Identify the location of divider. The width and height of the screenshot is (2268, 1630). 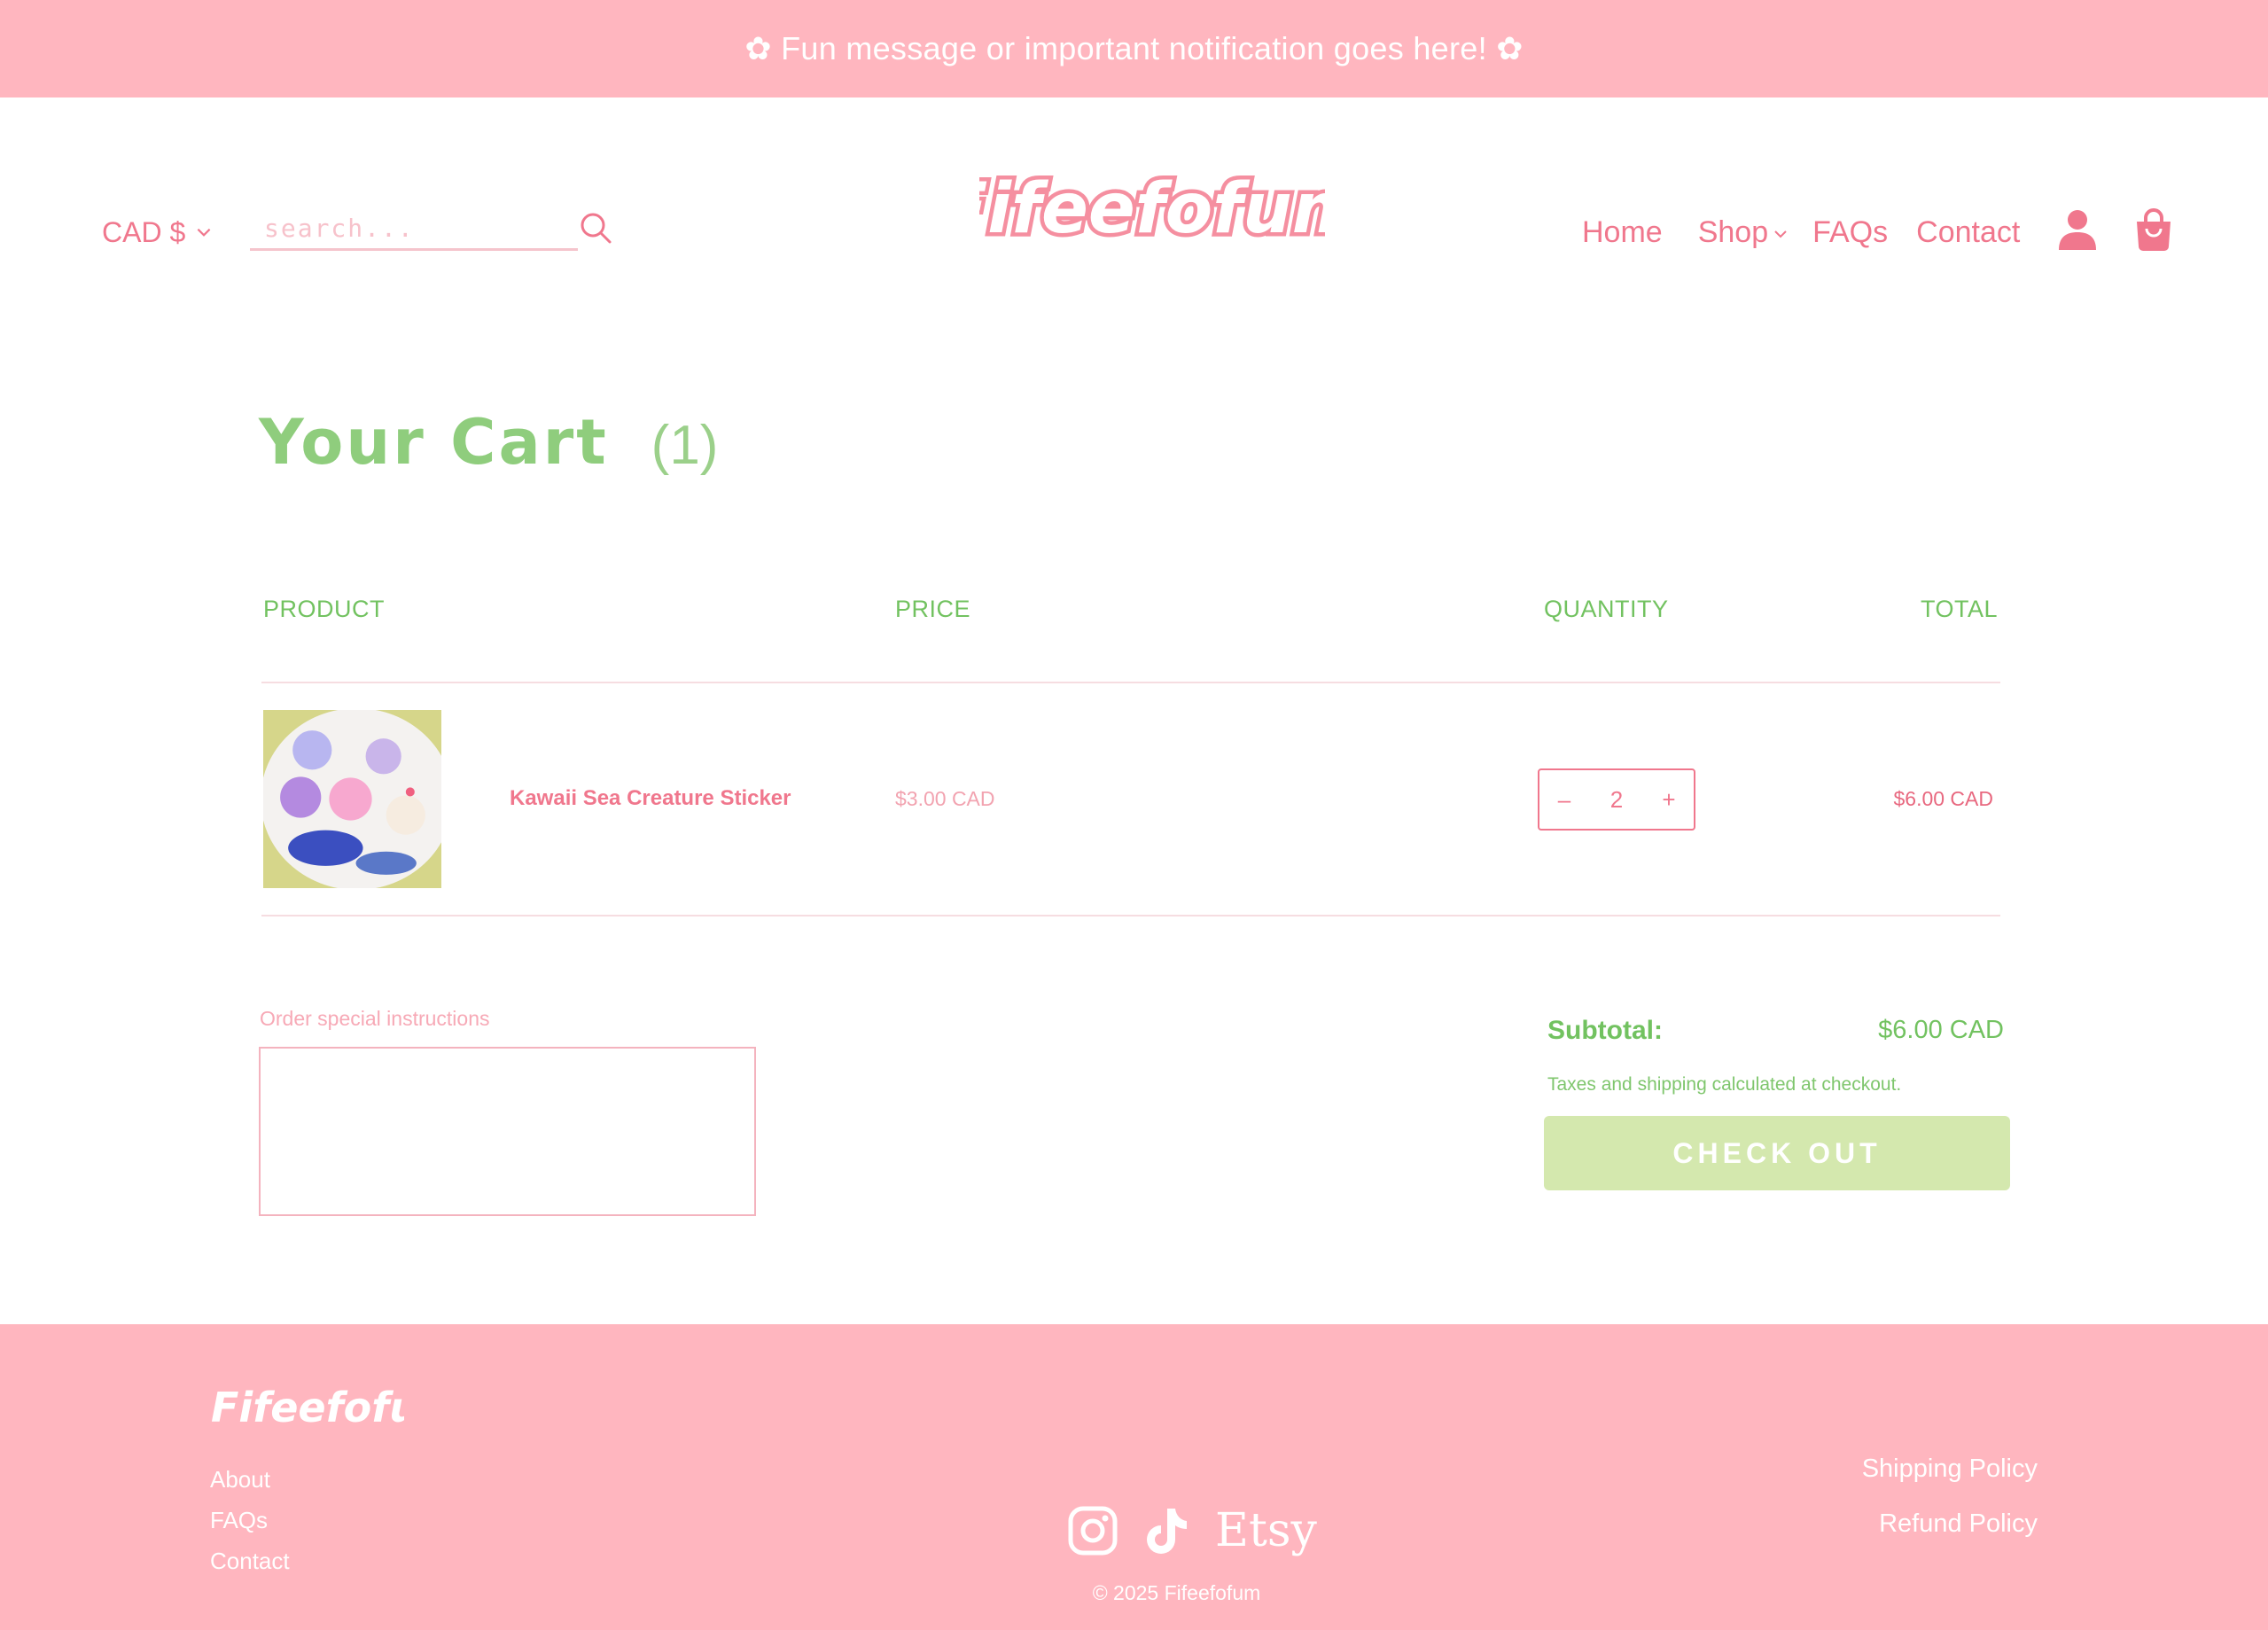
(1131, 915).